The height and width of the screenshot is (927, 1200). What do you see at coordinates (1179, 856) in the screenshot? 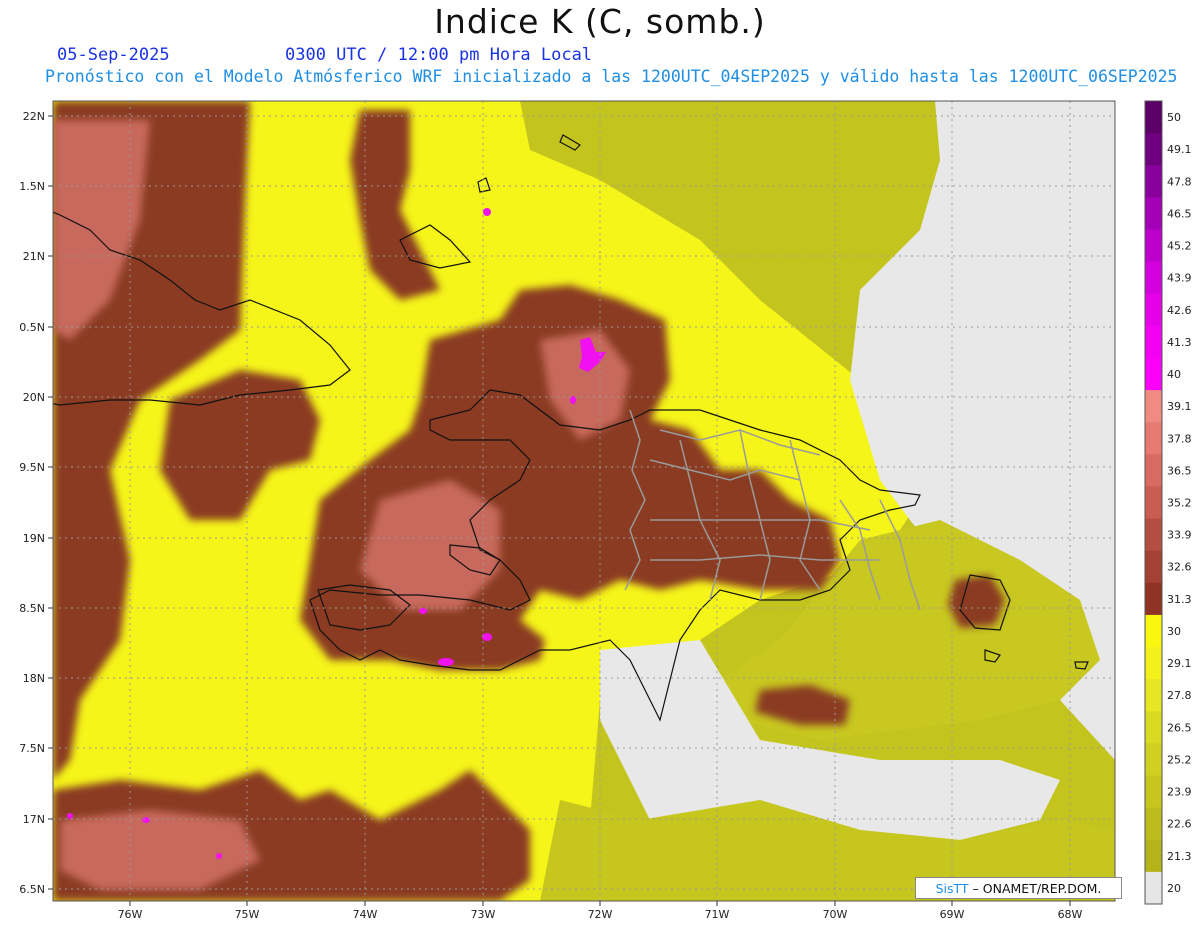
I see `colorbar-label: 21.3` at bounding box center [1179, 856].